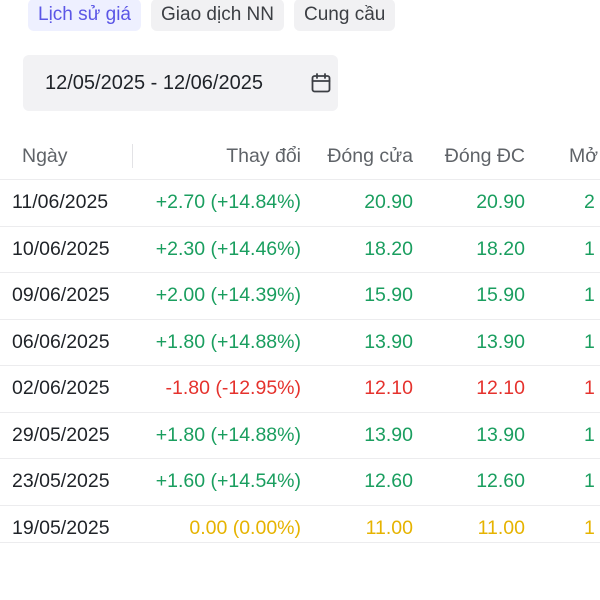 Image resolution: width=600 pixels, height=600 pixels. What do you see at coordinates (263, 156) in the screenshot?
I see `header-change: Thay đổi` at bounding box center [263, 156].